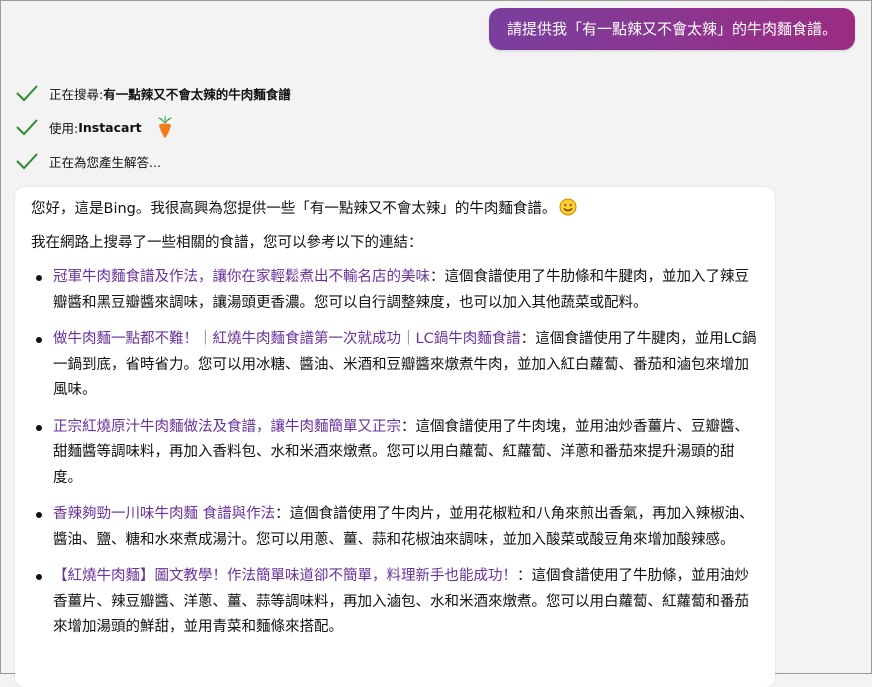 This screenshot has height=687, width=872. What do you see at coordinates (227, 427) in the screenshot?
I see `recipe-link: 正宗紅燒原汁牛肉麵做法及食譜，讓牛肉麵簡單又正宗` at bounding box center [227, 427].